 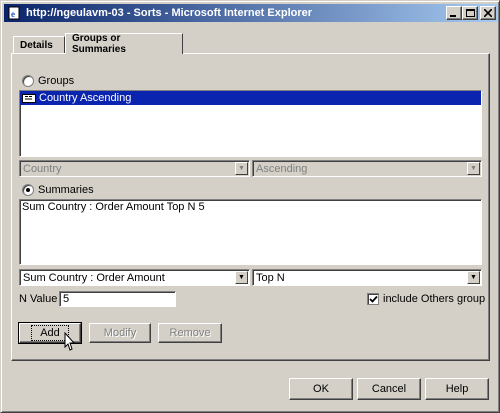 I want to click on maximize-icon, so click(x=470, y=13).